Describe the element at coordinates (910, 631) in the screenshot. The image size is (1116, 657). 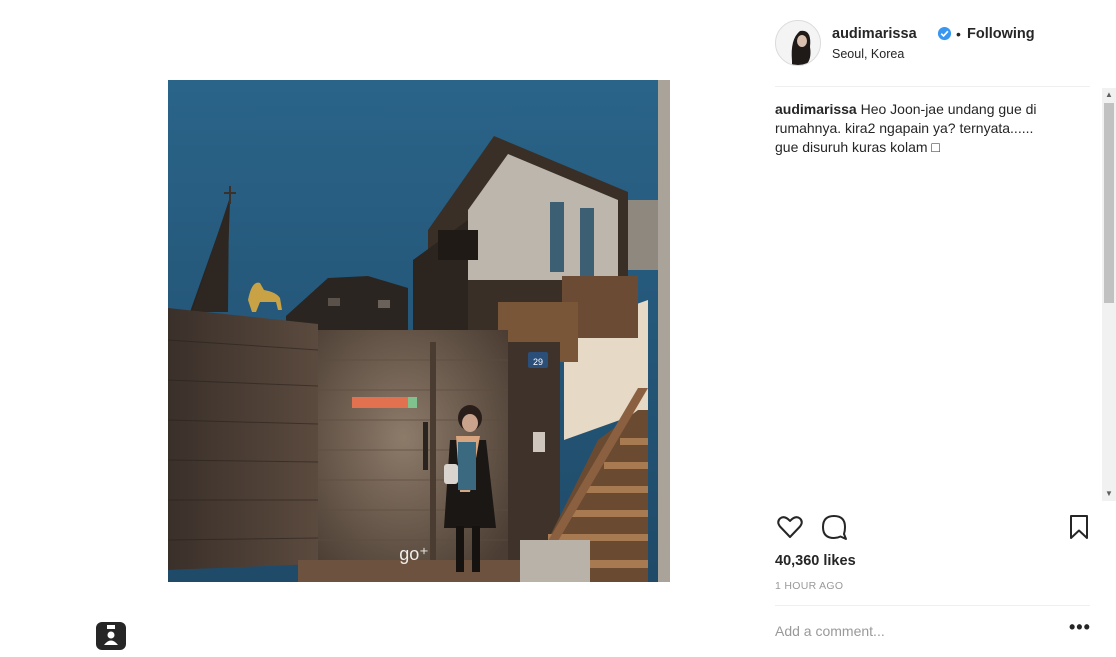
I see `comment-input` at that location.